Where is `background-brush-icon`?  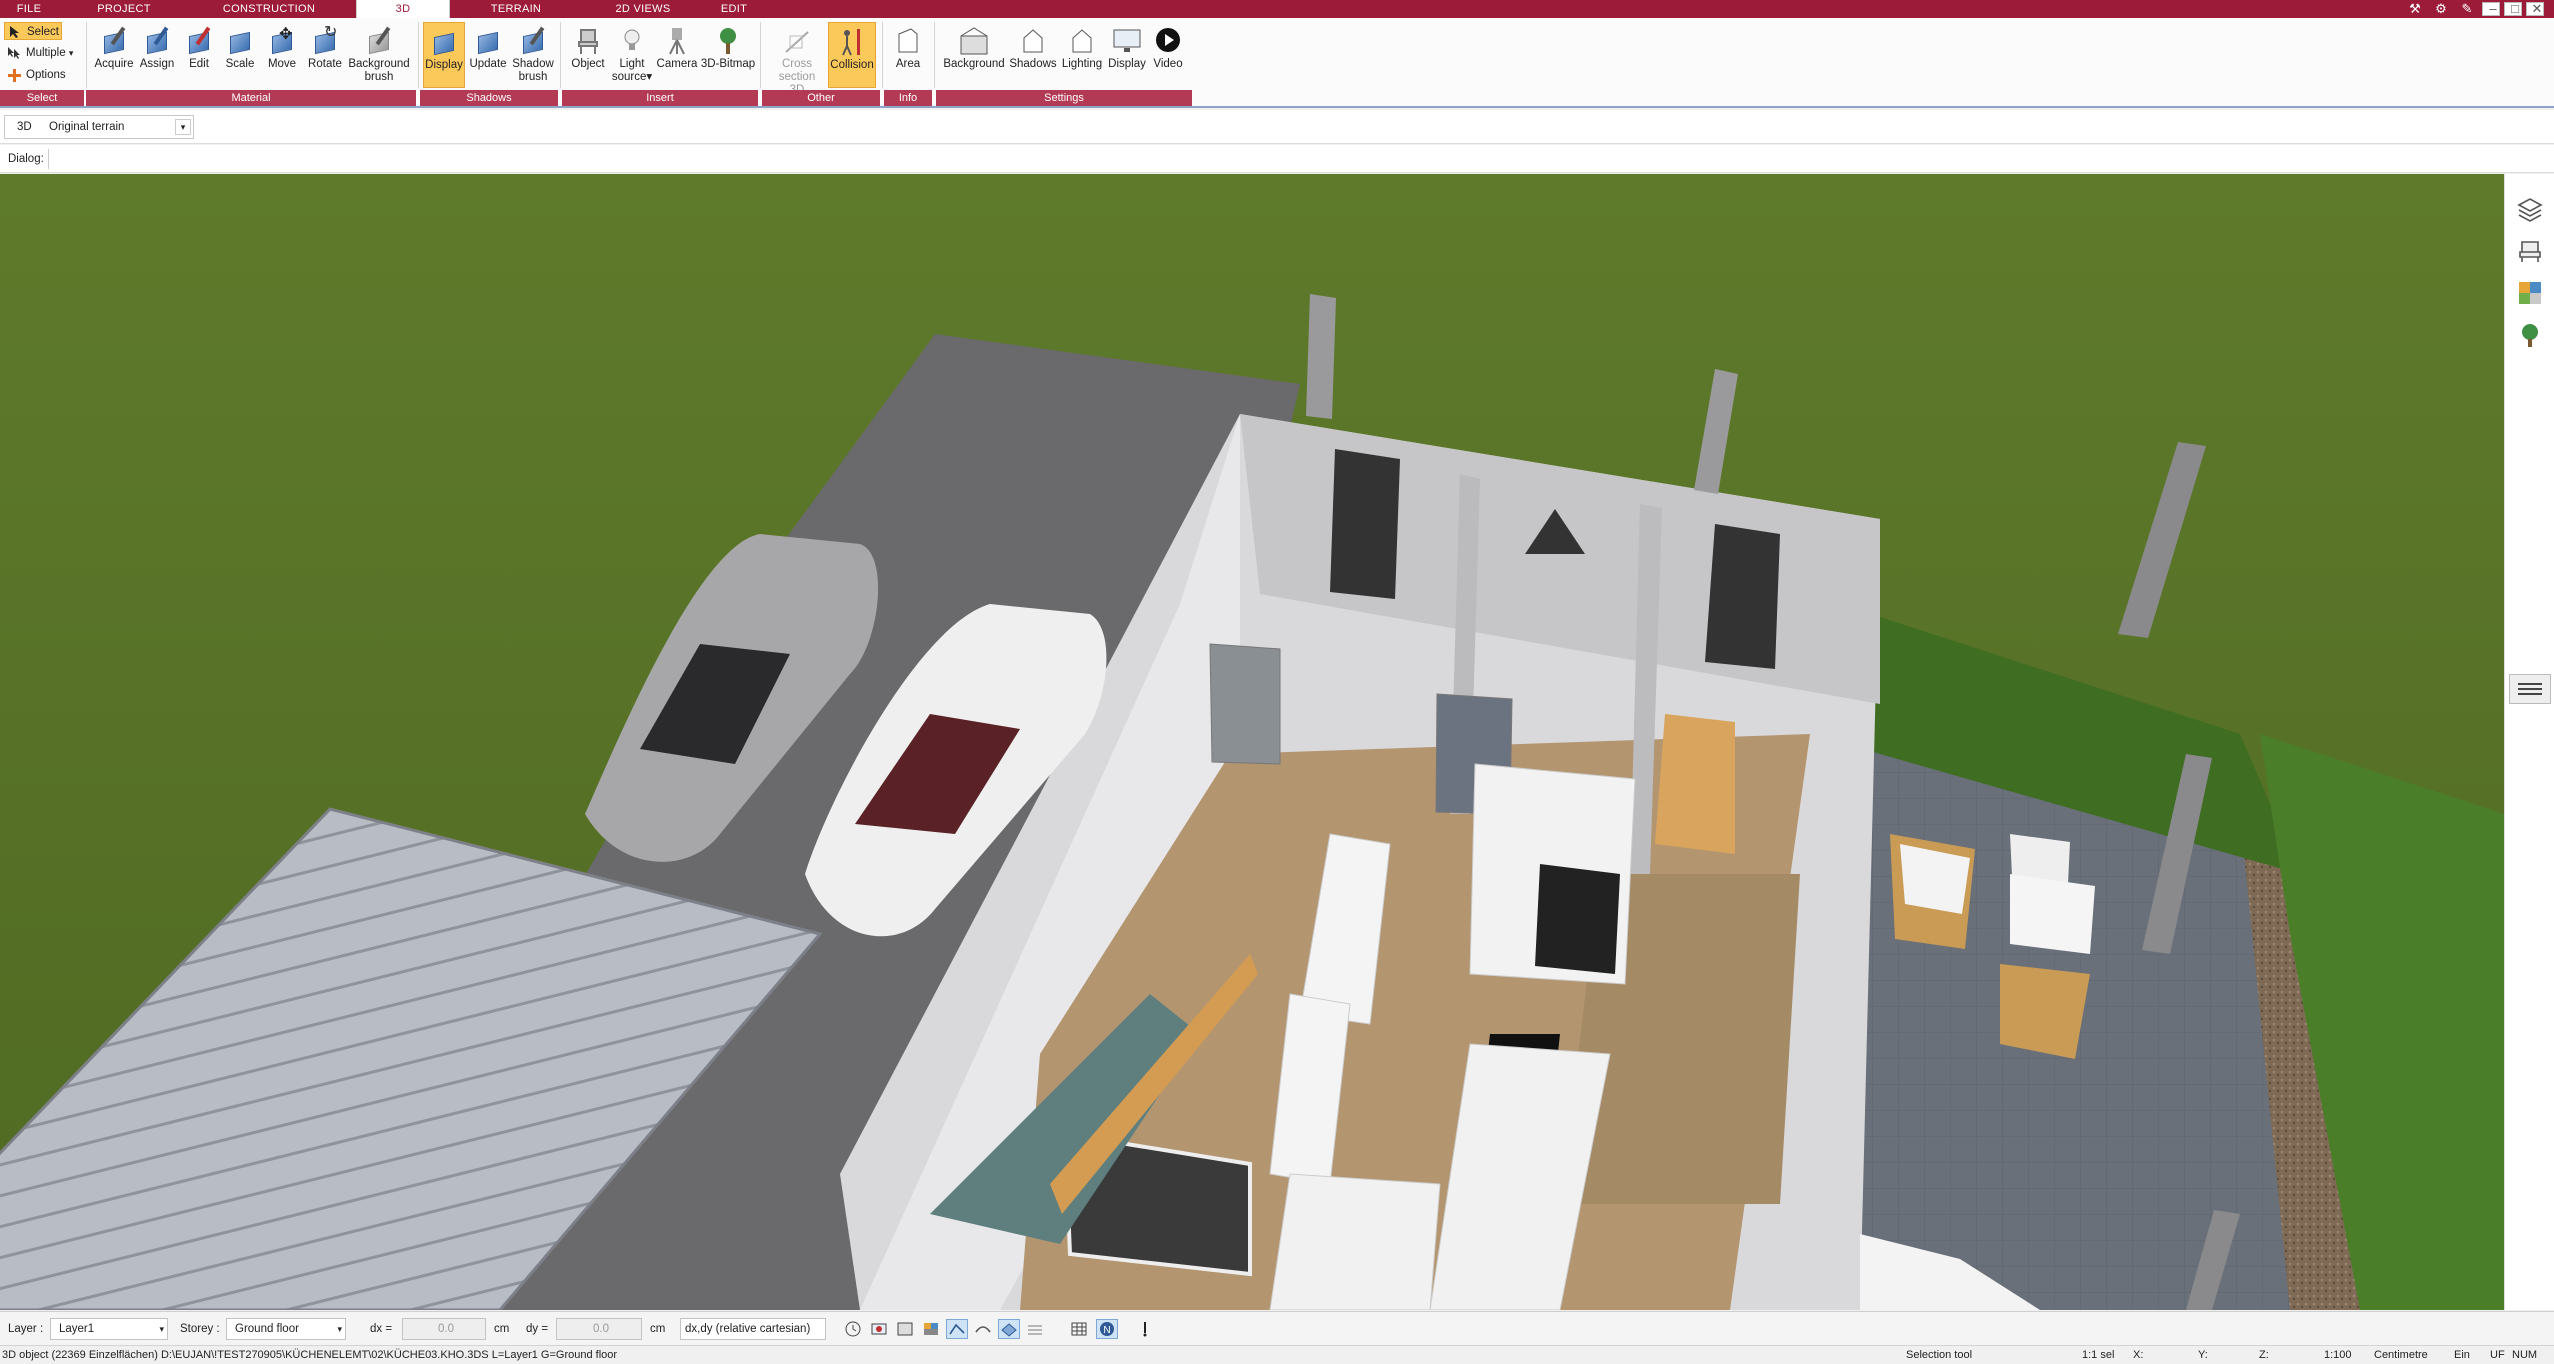
background-brush-icon is located at coordinates (379, 41).